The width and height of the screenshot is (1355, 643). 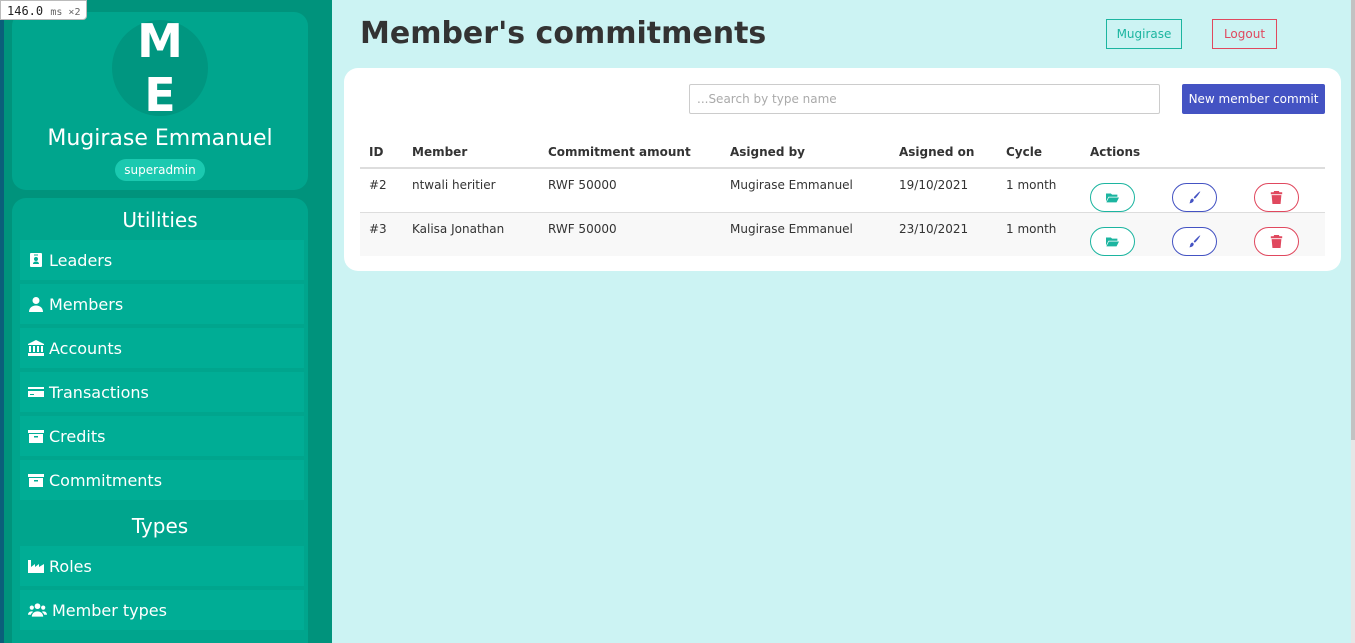 I want to click on credit-card-icon, so click(x=36, y=392).